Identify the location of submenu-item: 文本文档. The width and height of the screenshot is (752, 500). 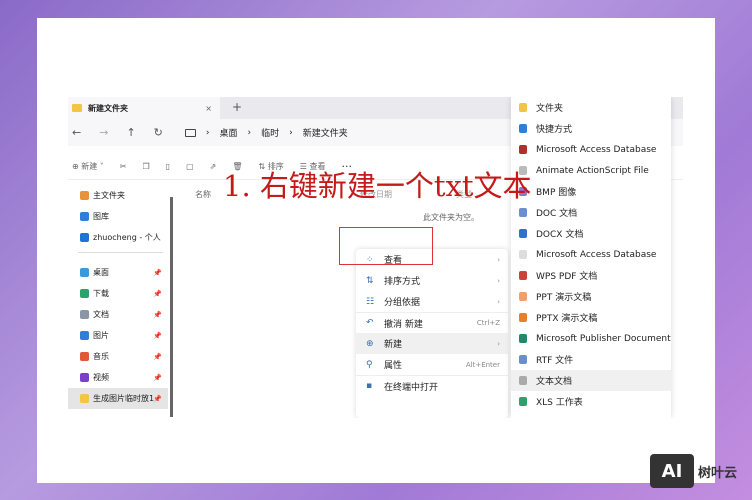
(591, 380).